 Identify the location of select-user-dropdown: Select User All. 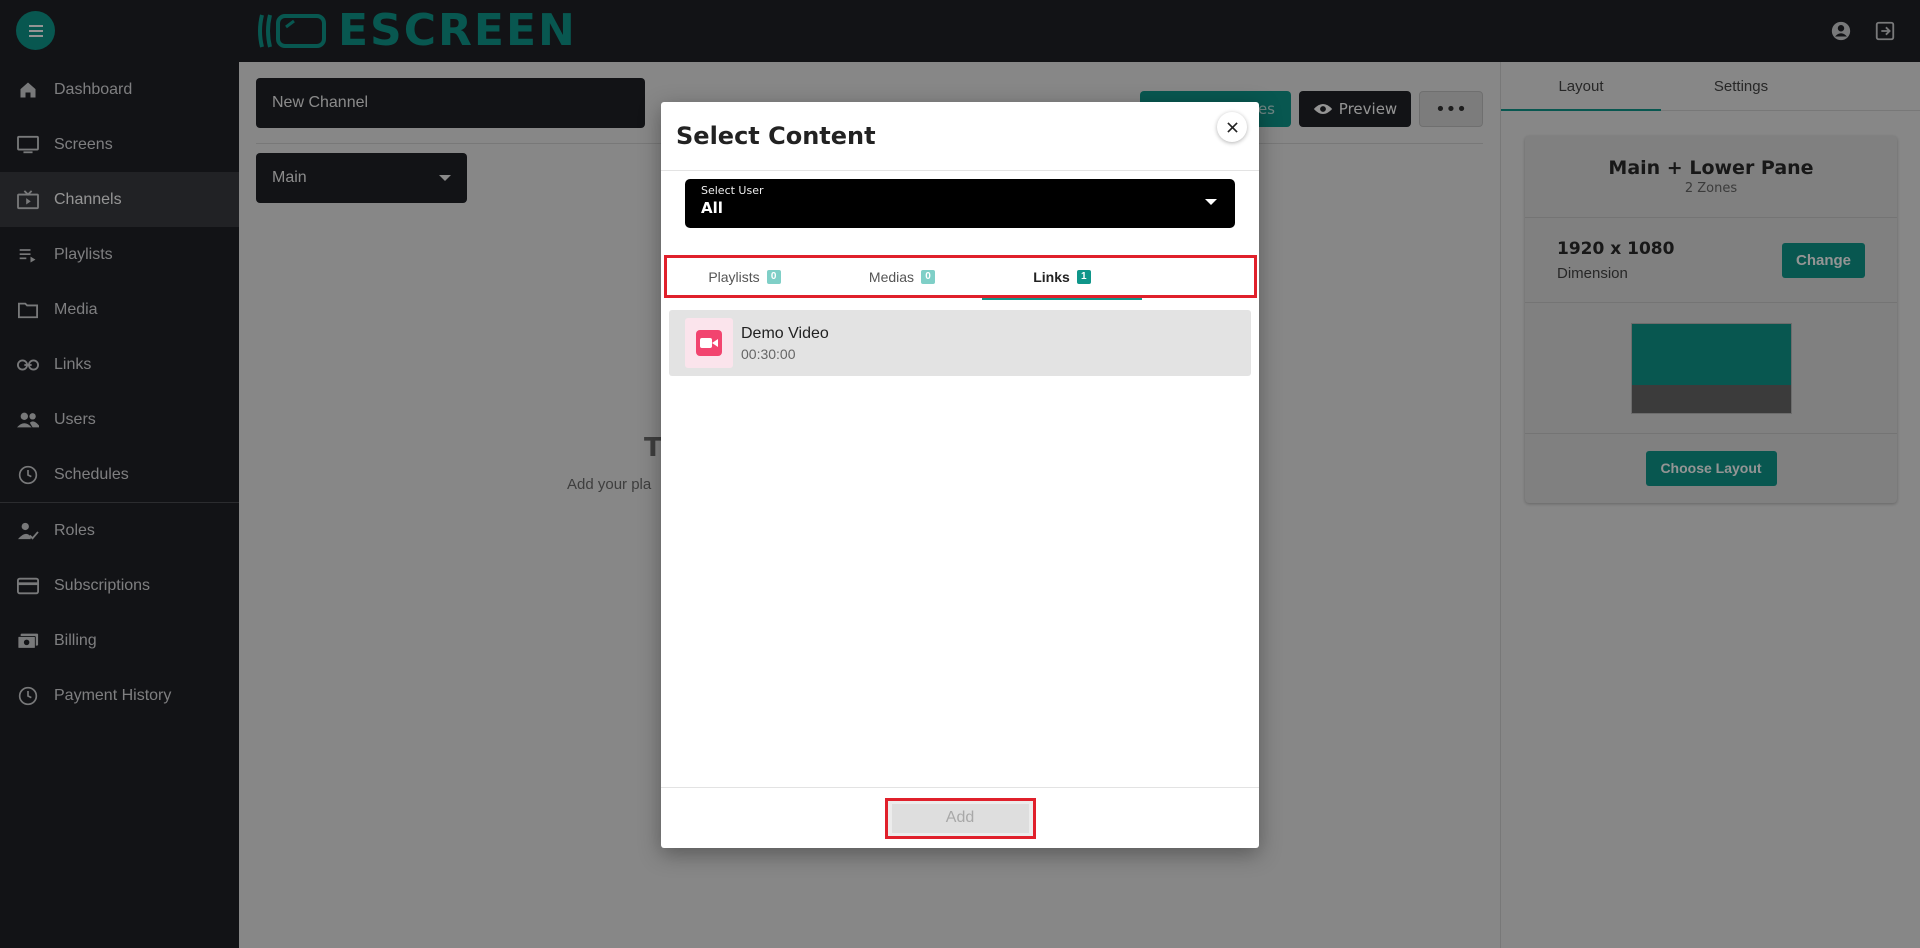
(960, 203).